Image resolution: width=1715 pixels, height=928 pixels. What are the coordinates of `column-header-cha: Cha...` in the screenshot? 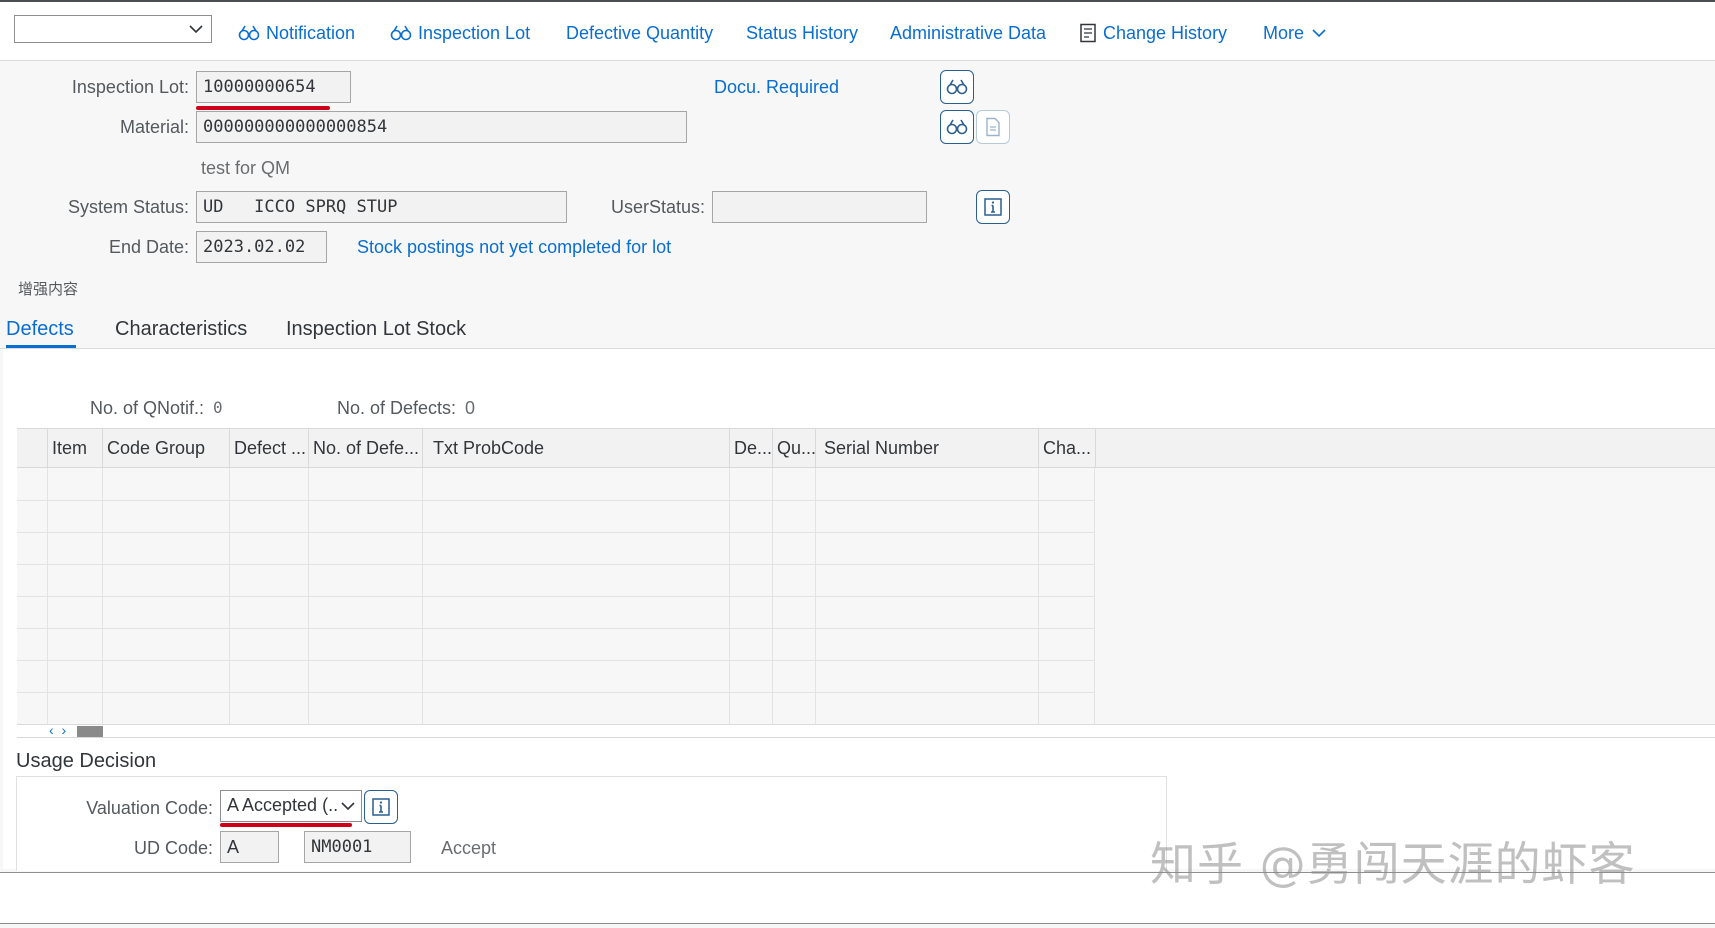 It's located at (1066, 448).